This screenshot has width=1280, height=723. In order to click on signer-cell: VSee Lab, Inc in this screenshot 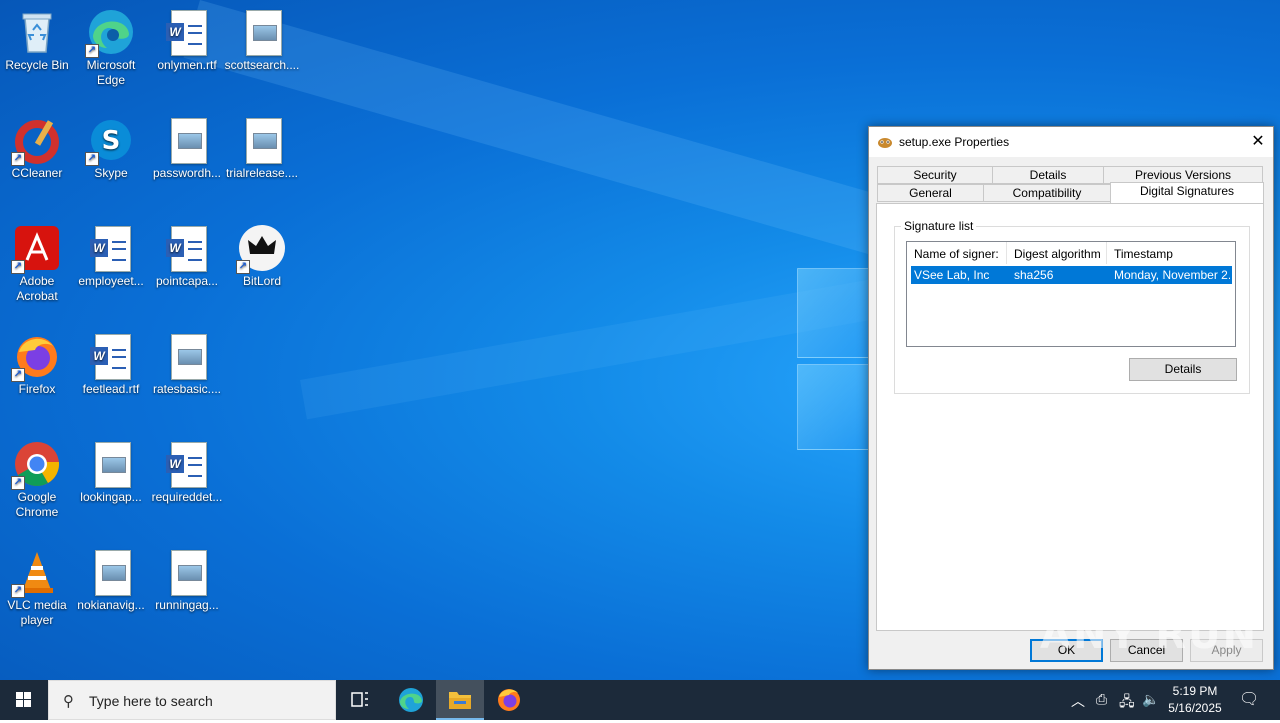, I will do `click(952, 275)`.